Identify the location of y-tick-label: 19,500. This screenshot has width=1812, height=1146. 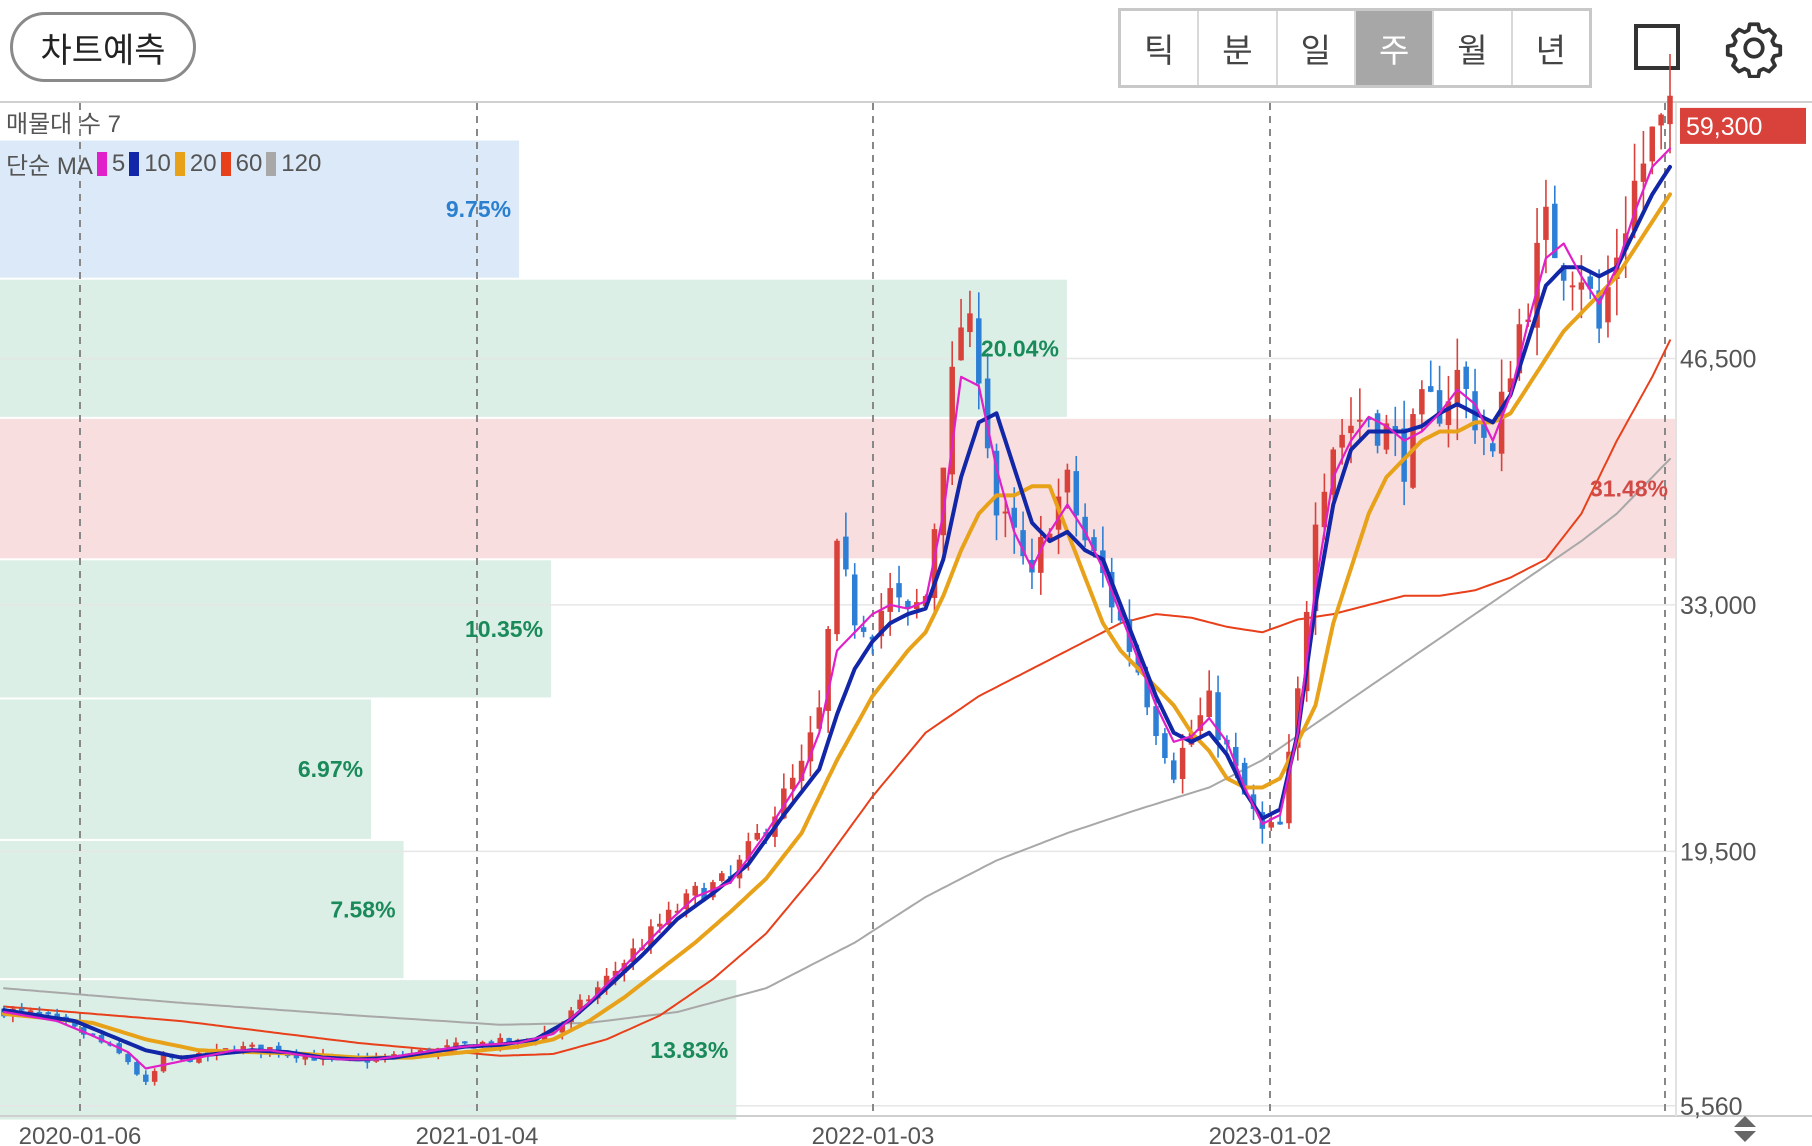
(1718, 852).